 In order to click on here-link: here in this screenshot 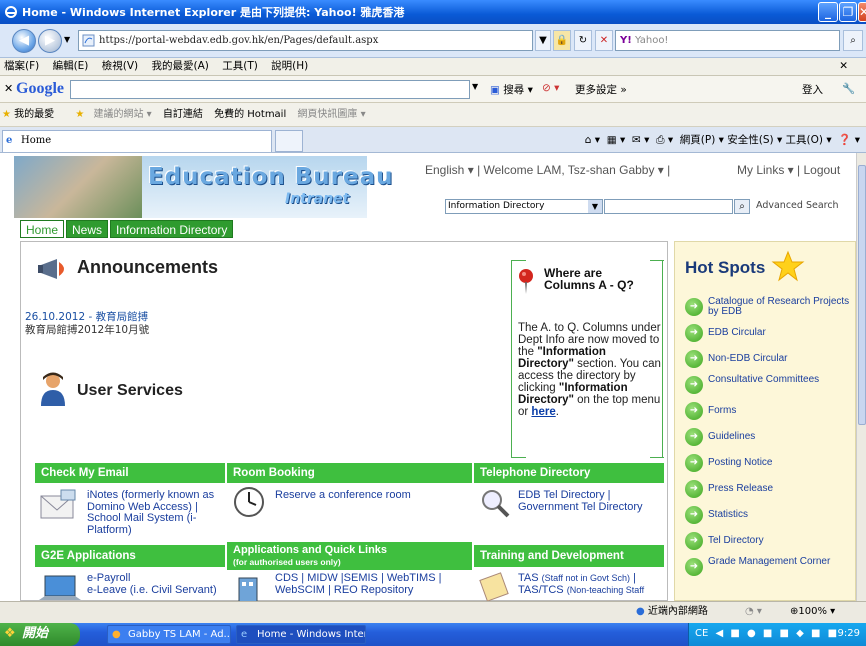, I will do `click(543, 412)`.